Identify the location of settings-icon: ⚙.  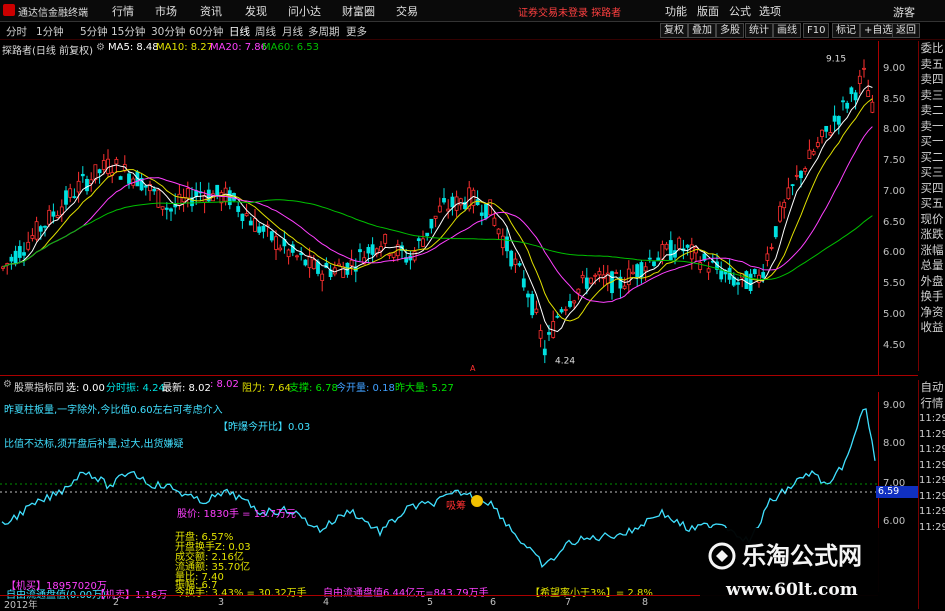
(100, 47).